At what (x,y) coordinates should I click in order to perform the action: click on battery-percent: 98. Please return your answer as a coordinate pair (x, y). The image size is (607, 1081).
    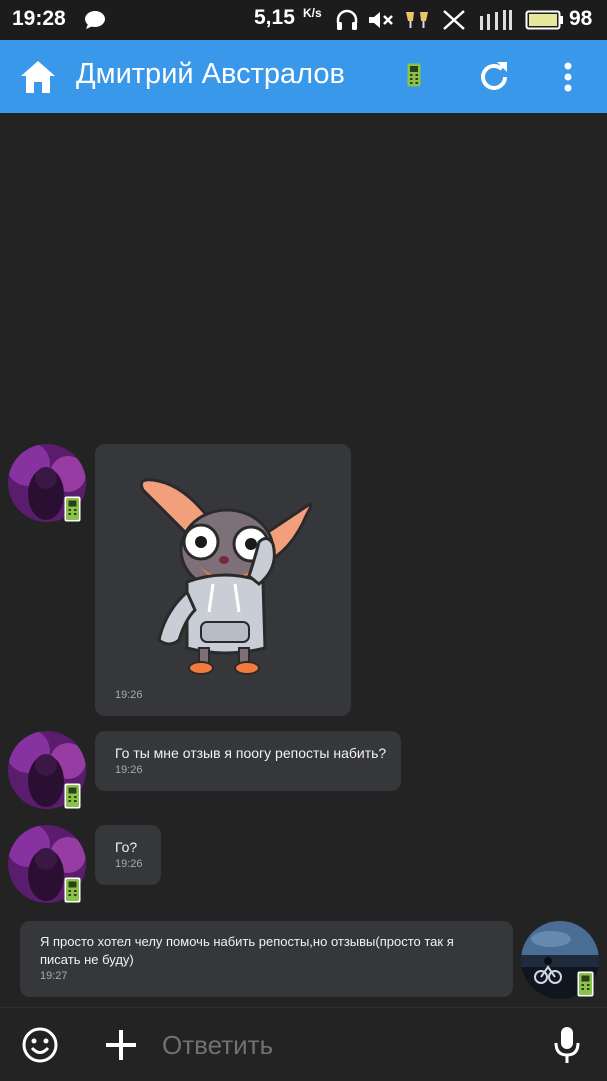
    Looking at the image, I should click on (581, 18).